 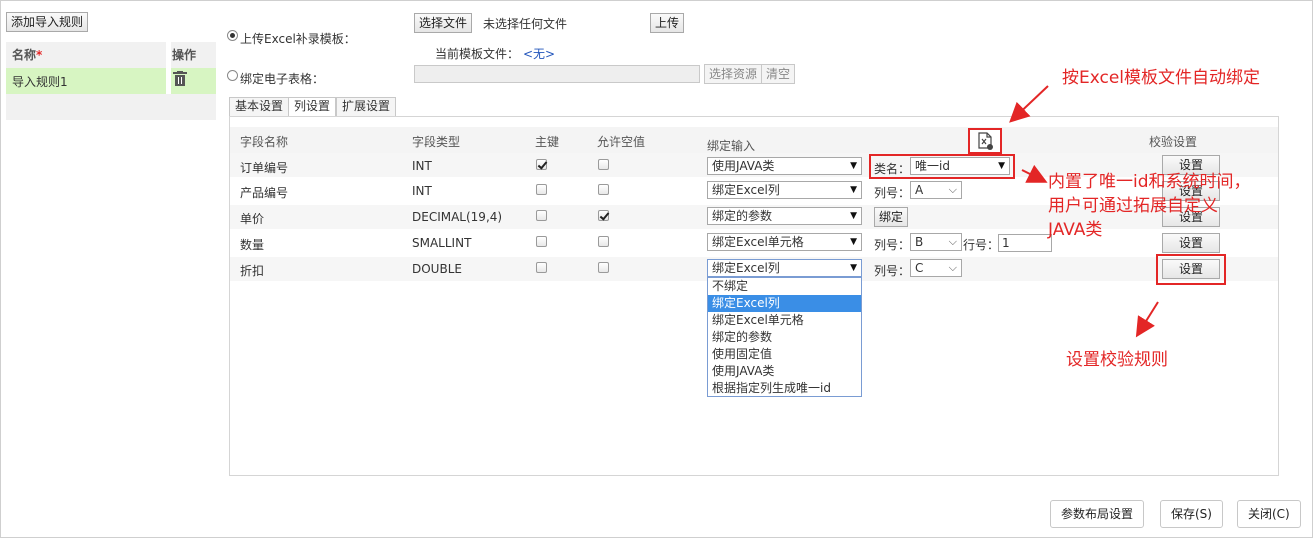 What do you see at coordinates (1191, 514) in the screenshot?
I see `save-button: 保存(S)` at bounding box center [1191, 514].